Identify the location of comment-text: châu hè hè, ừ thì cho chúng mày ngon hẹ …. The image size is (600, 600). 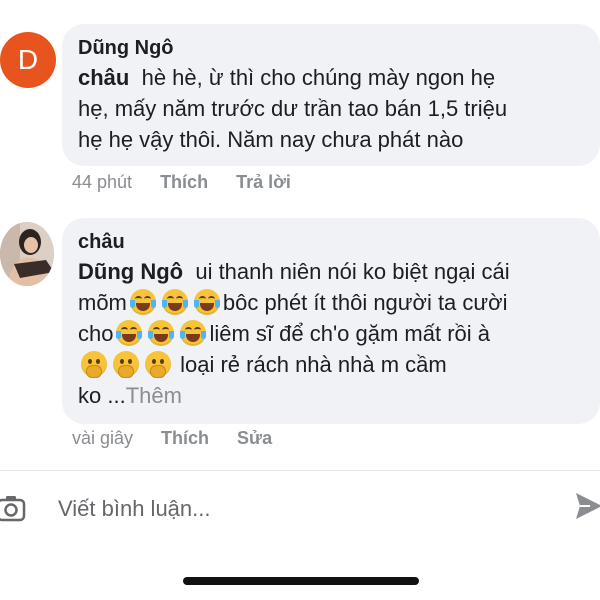
(331, 108).